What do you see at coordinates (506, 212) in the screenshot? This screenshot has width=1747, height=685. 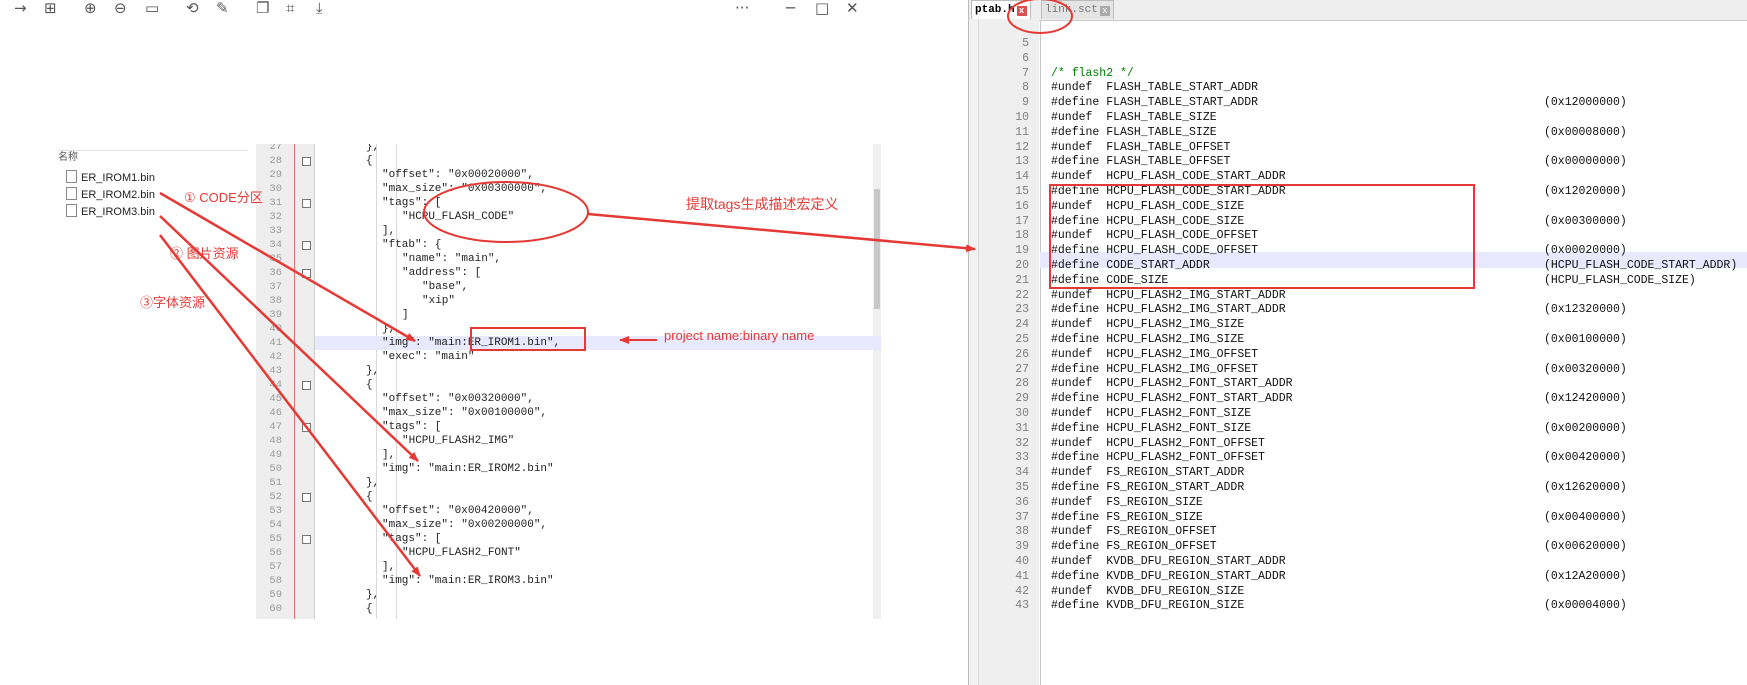 I see `tags-highlight-ellipse` at bounding box center [506, 212].